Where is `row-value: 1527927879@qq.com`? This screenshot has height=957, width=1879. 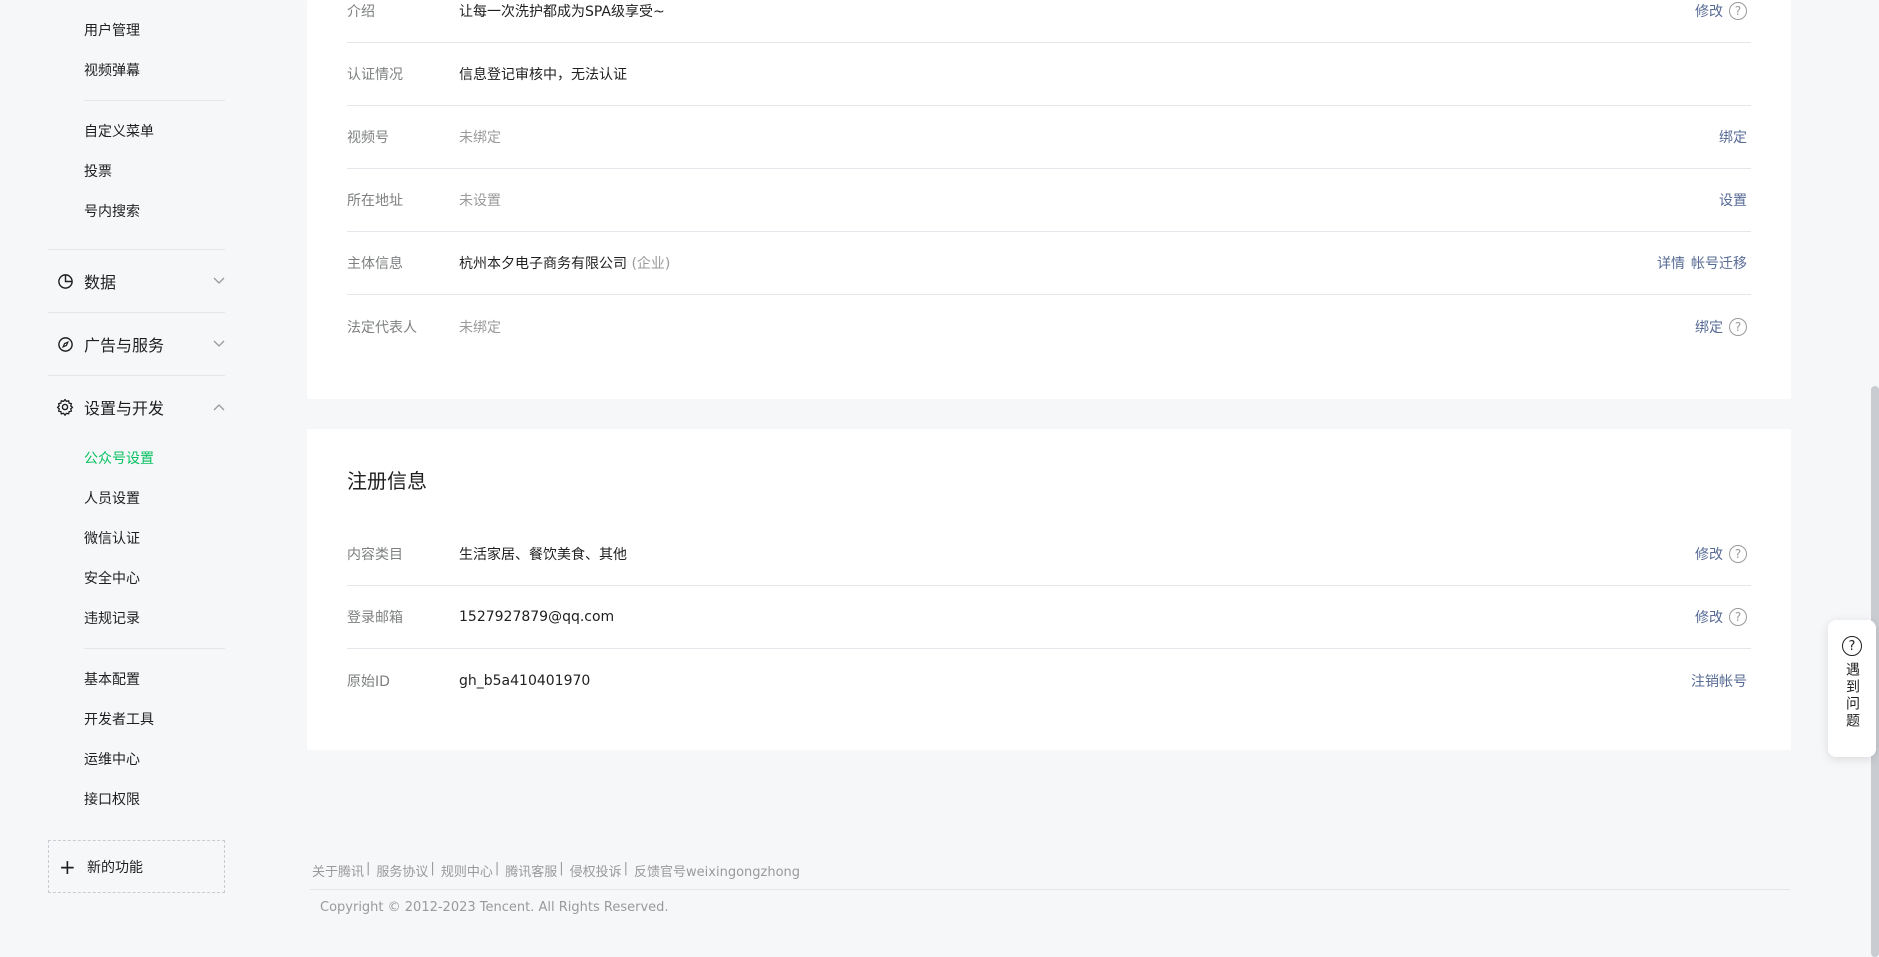
row-value: 1527927879@qq.com is located at coordinates (537, 617).